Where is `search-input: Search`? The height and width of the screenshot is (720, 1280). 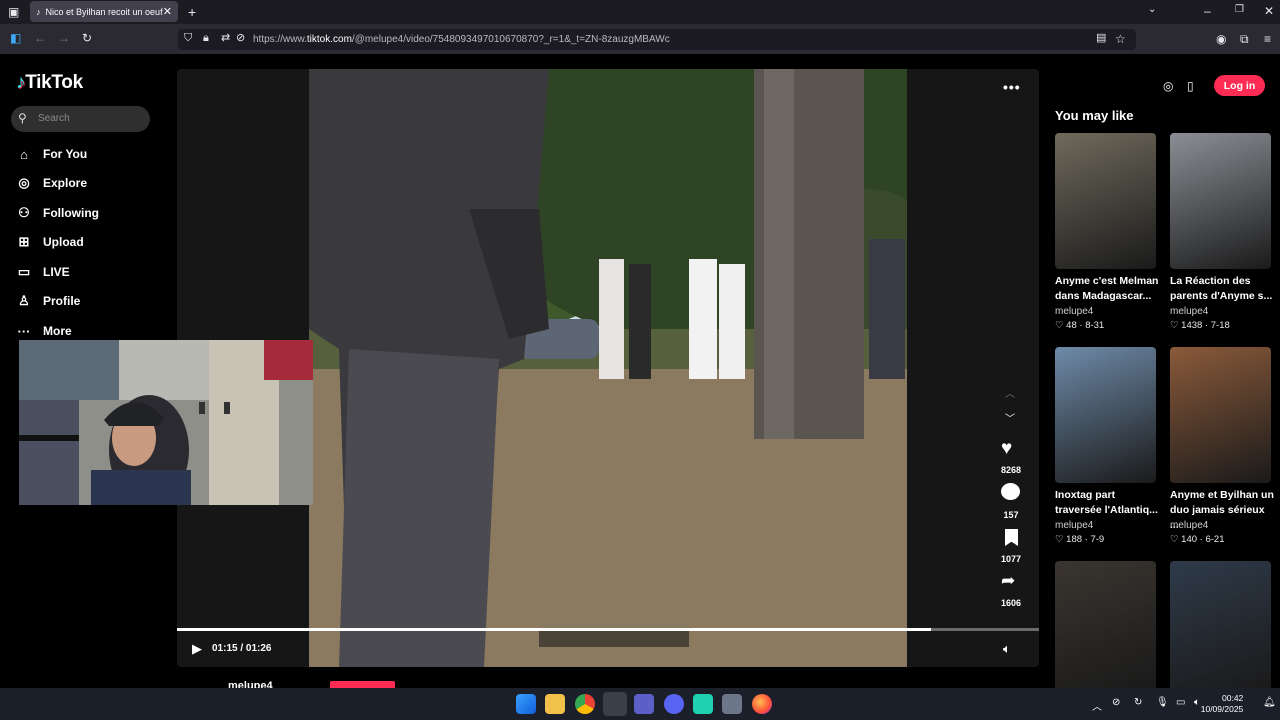
search-input: Search is located at coordinates (54, 118).